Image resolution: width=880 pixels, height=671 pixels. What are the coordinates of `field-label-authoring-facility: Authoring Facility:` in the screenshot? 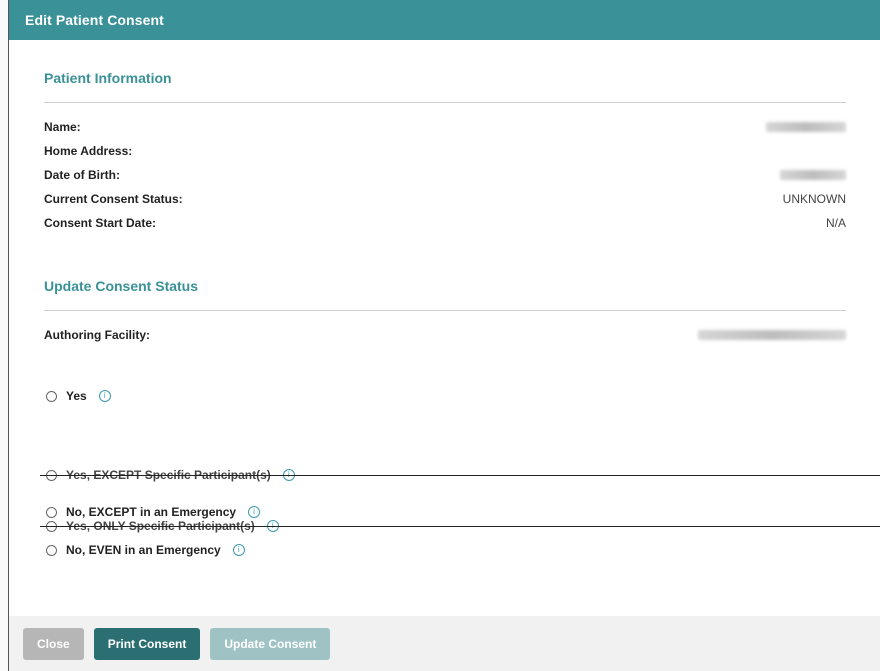 It's located at (97, 335).